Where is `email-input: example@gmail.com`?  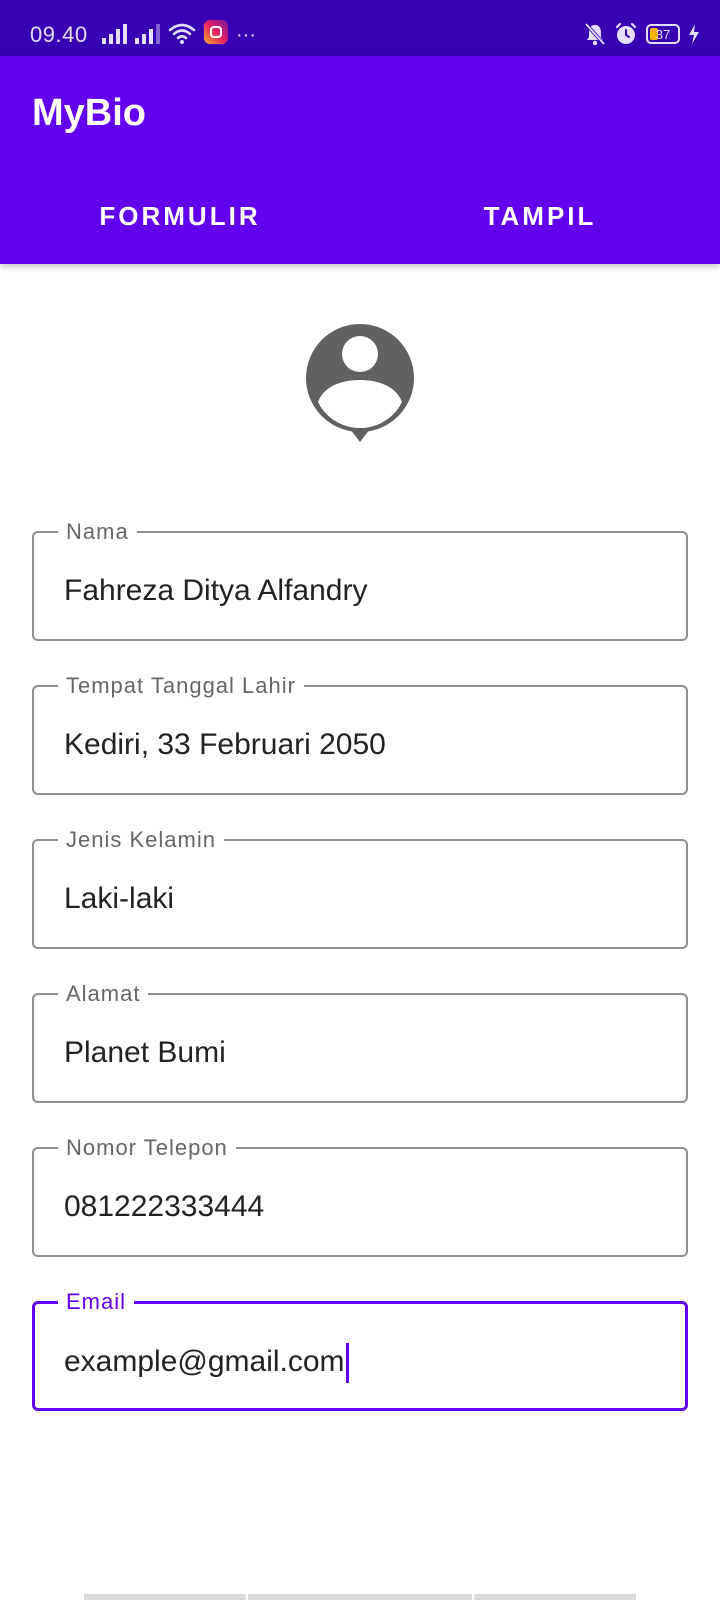
email-input: example@gmail.com is located at coordinates (206, 1363).